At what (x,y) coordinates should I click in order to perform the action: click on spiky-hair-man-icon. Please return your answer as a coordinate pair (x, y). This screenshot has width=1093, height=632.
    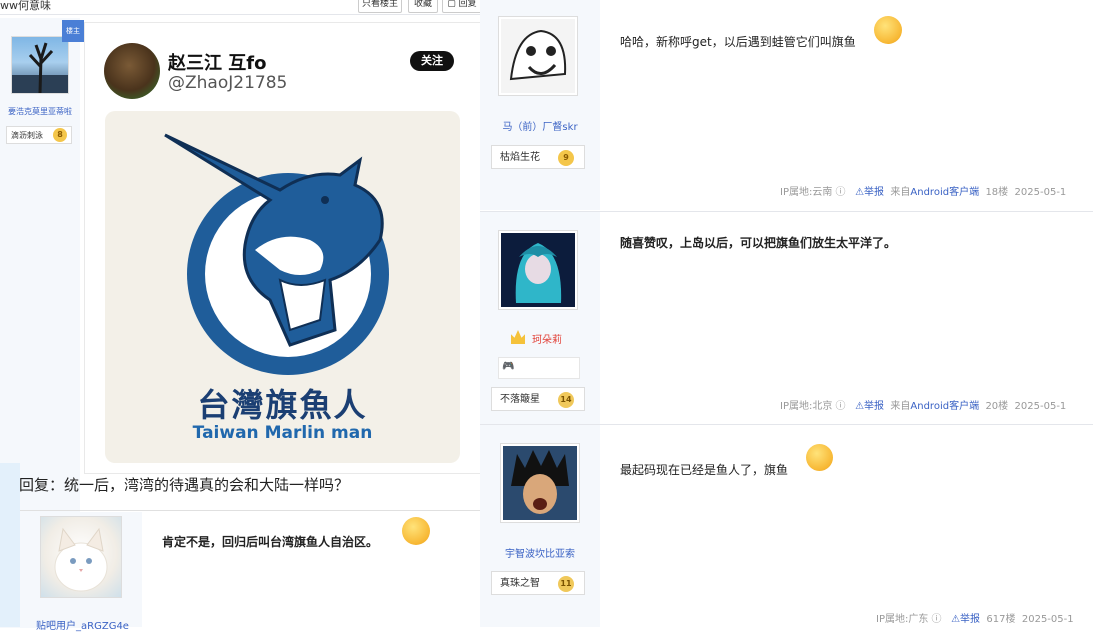
    Looking at the image, I should click on (540, 483).